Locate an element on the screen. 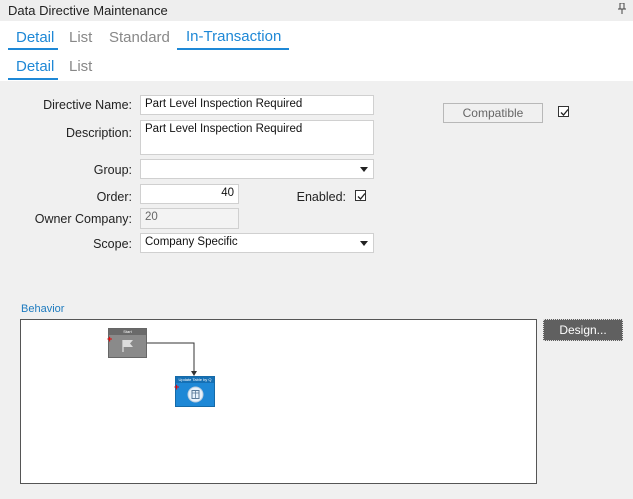 This screenshot has height=499, width=633. workflow-connector is located at coordinates (172, 359).